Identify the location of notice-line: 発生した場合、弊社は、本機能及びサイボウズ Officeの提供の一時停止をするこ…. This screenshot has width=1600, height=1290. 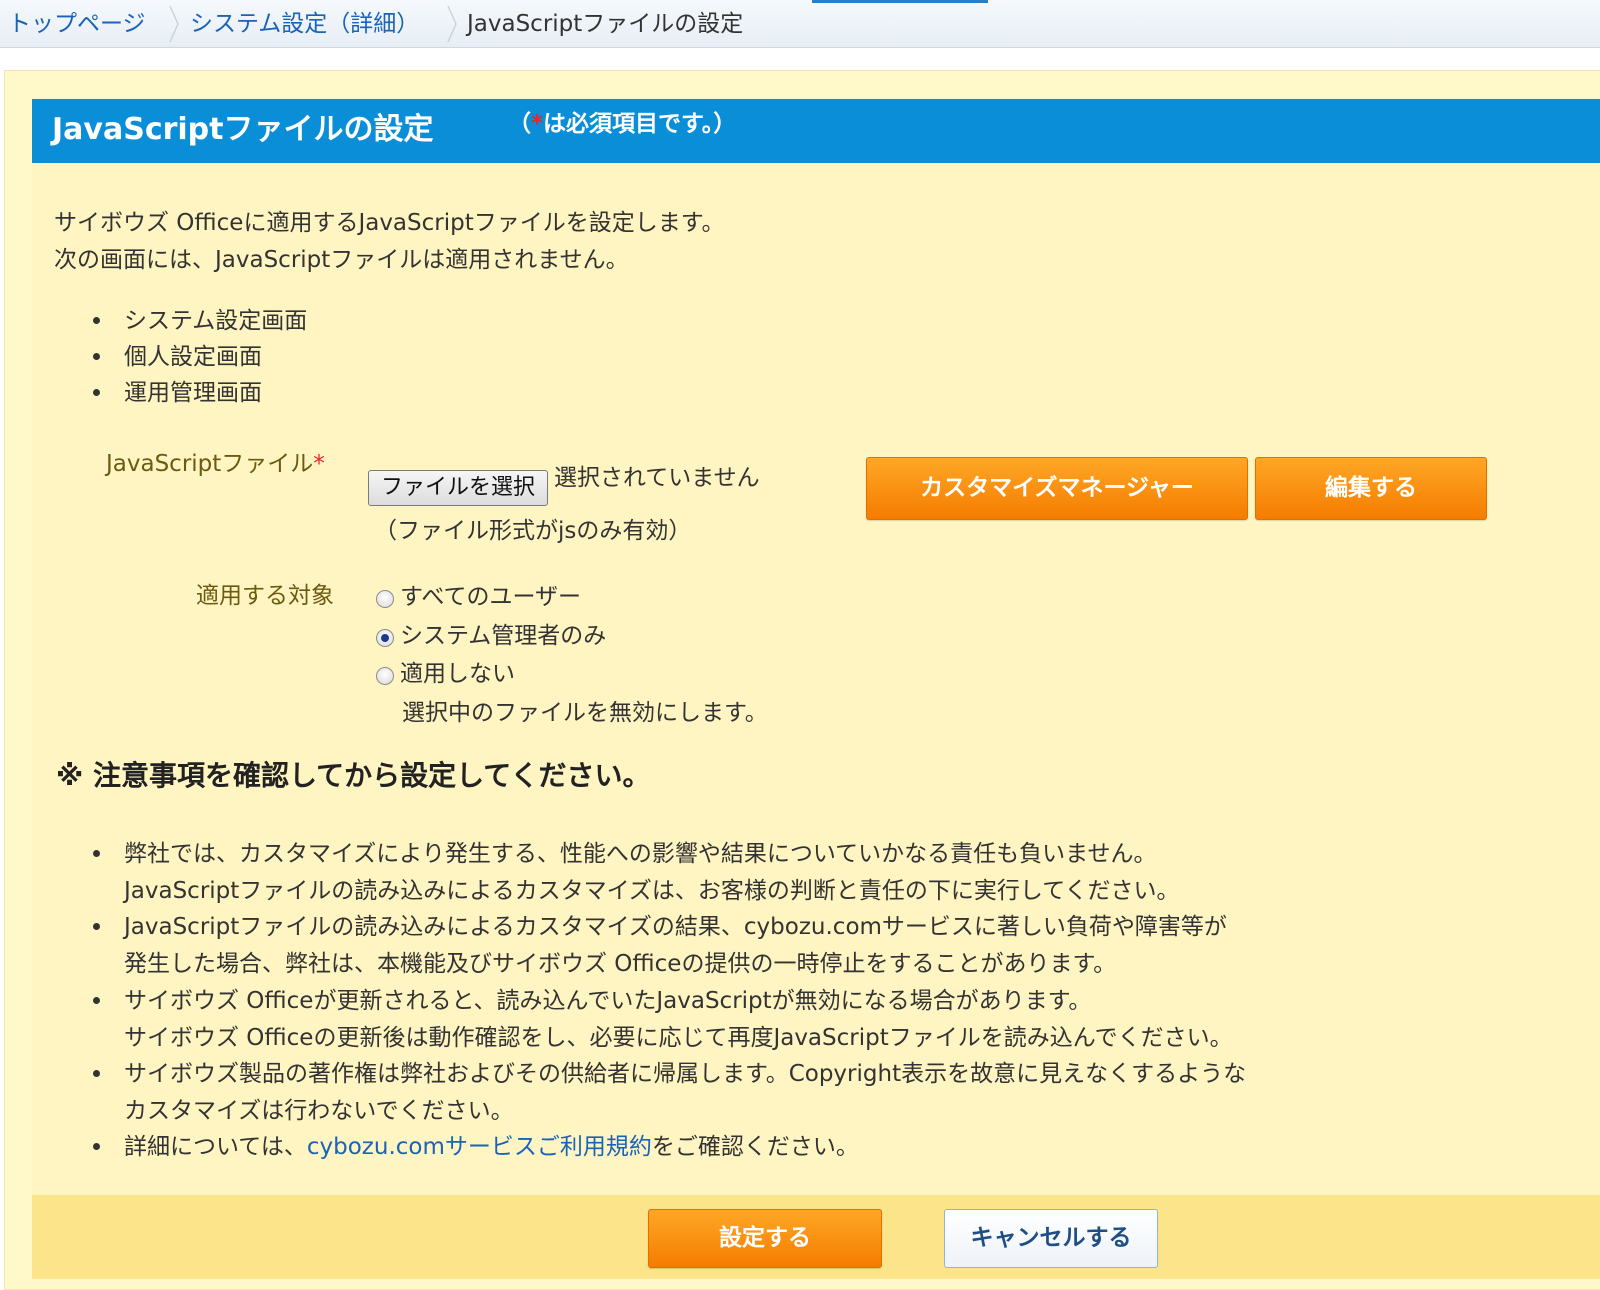
(620, 964).